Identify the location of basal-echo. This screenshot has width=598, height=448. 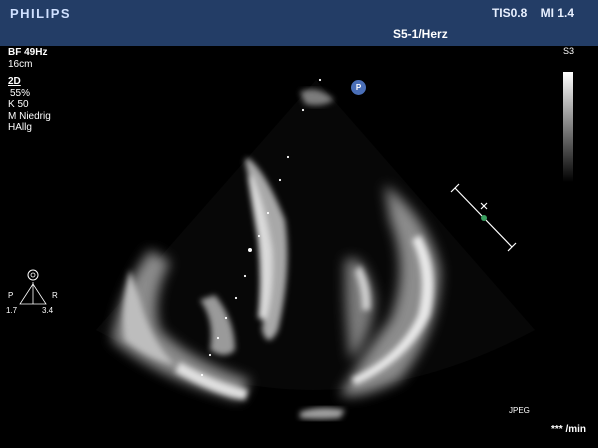
(322, 413).